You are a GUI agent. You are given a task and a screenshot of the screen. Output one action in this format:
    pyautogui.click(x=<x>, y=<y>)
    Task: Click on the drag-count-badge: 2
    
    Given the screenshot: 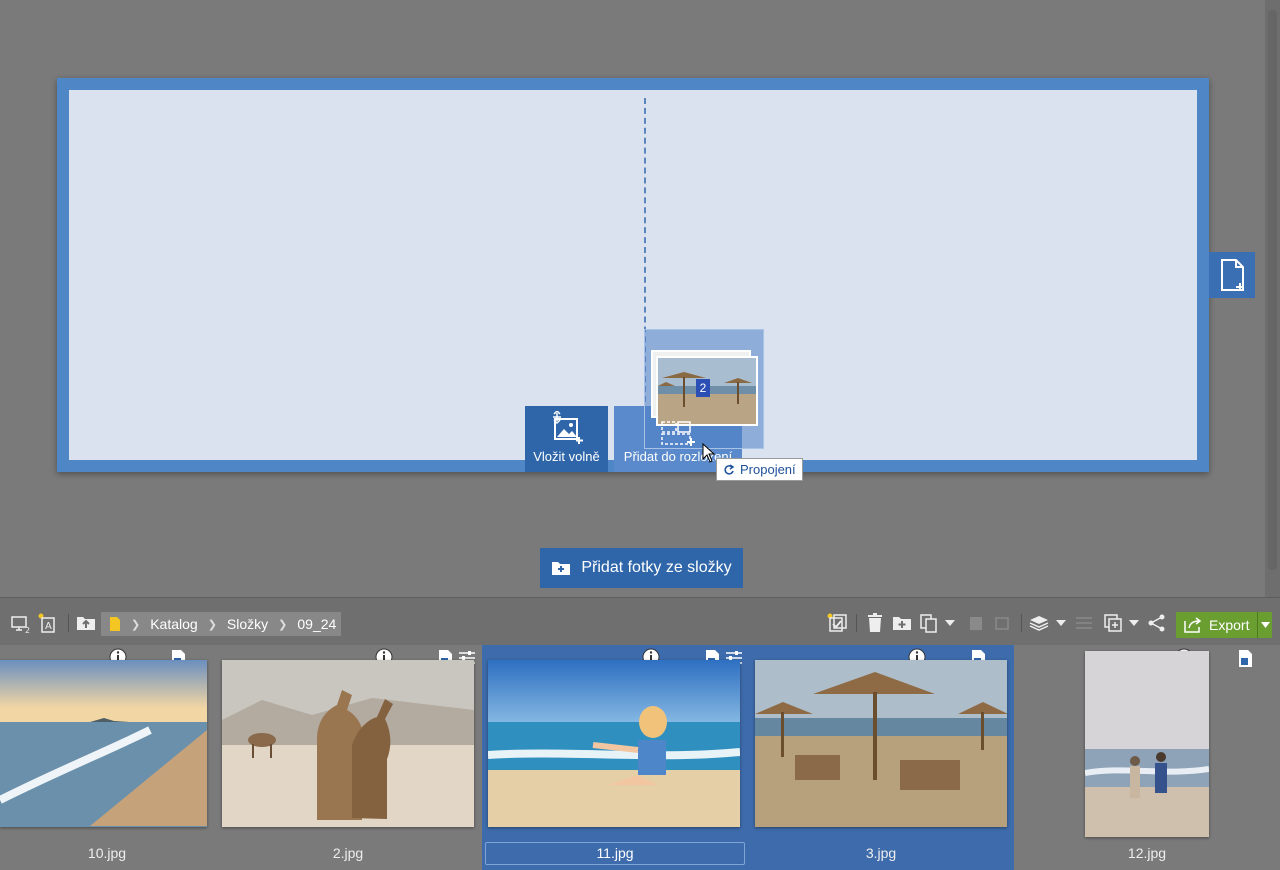 What is the action you would take?
    pyautogui.click(x=703, y=388)
    